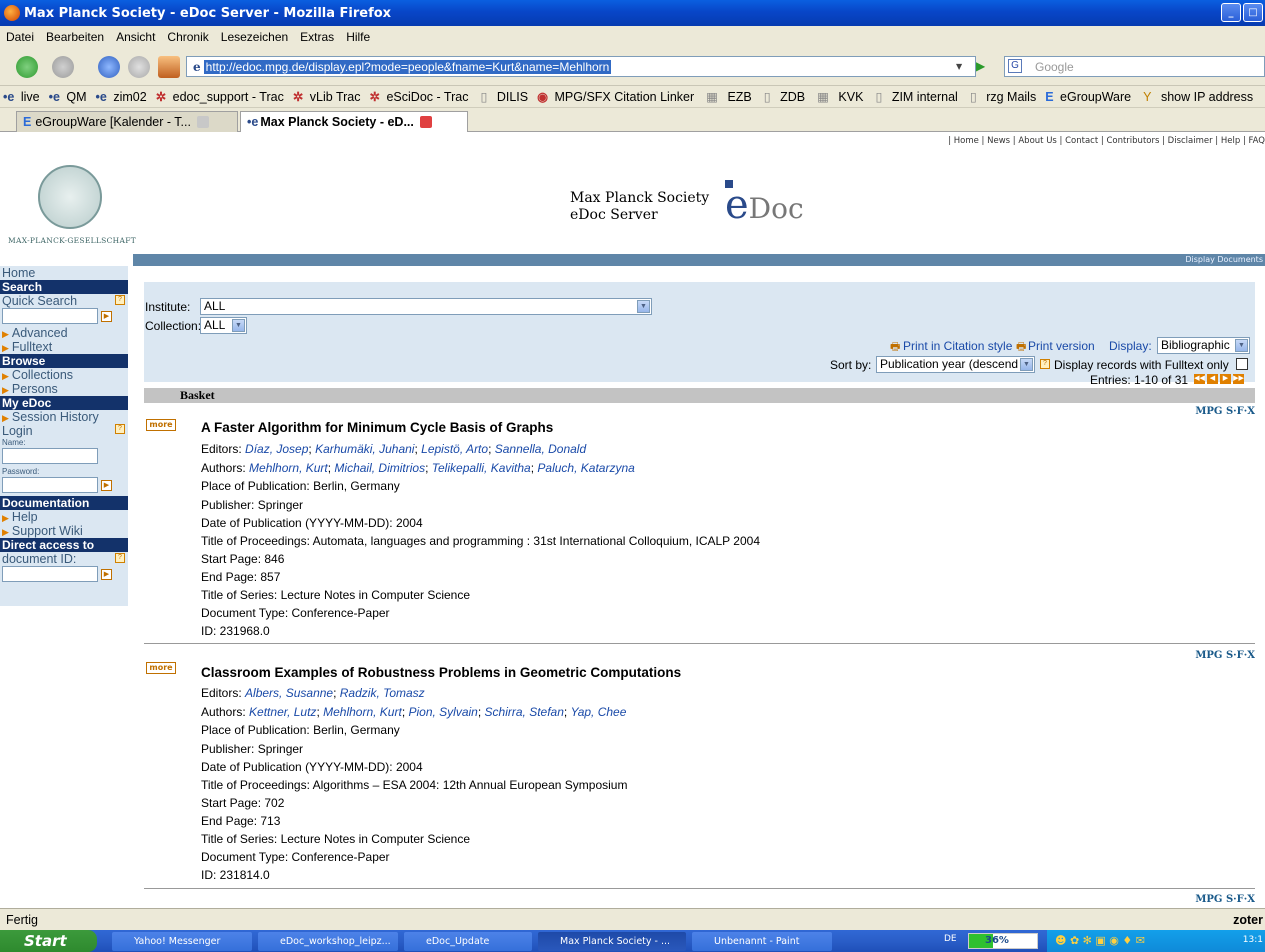 The width and height of the screenshot is (1265, 952). Describe the element at coordinates (585, 468) in the screenshot. I see `author-link: Paluch, Katarzyna` at that location.